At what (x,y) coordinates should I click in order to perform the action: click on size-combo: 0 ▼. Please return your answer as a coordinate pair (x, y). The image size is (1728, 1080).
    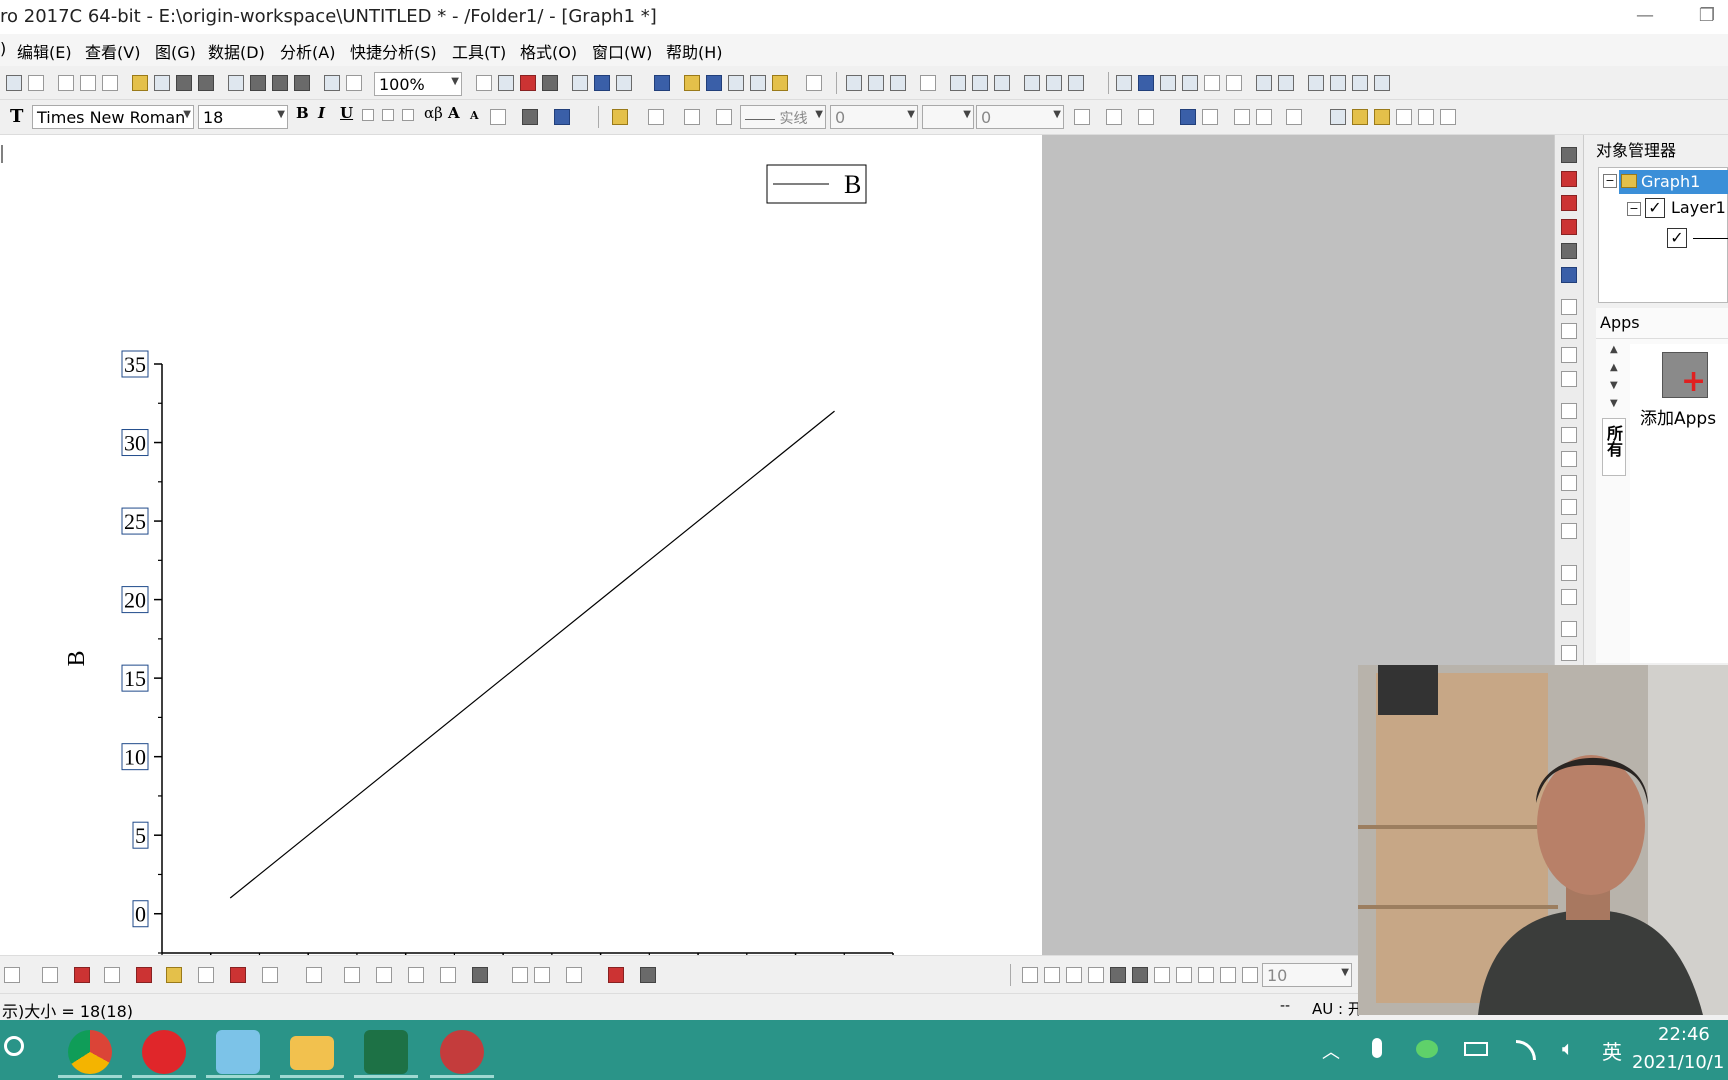
    Looking at the image, I should click on (1020, 117).